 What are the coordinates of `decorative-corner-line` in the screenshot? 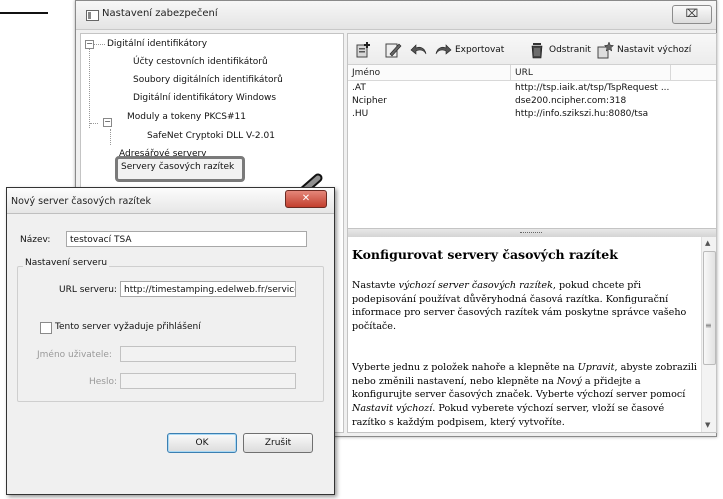 It's located at (24, 13).